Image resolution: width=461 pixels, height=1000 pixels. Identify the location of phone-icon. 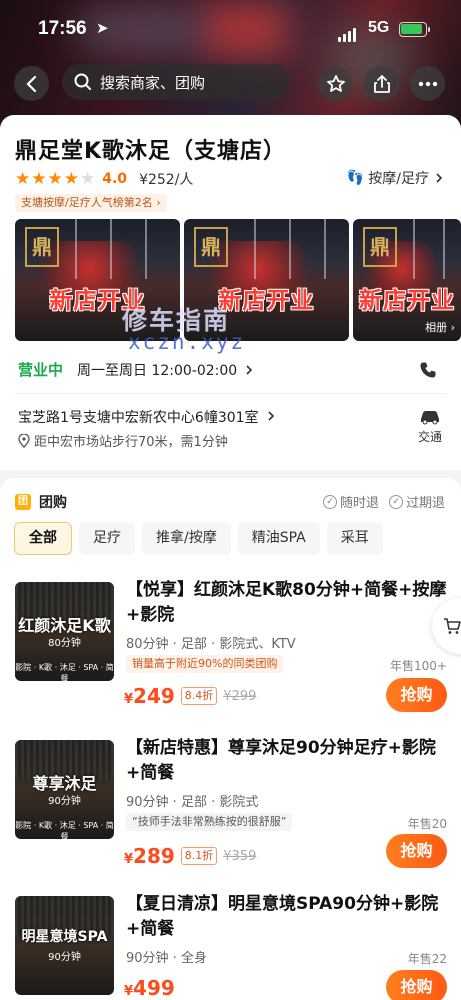
(428, 370).